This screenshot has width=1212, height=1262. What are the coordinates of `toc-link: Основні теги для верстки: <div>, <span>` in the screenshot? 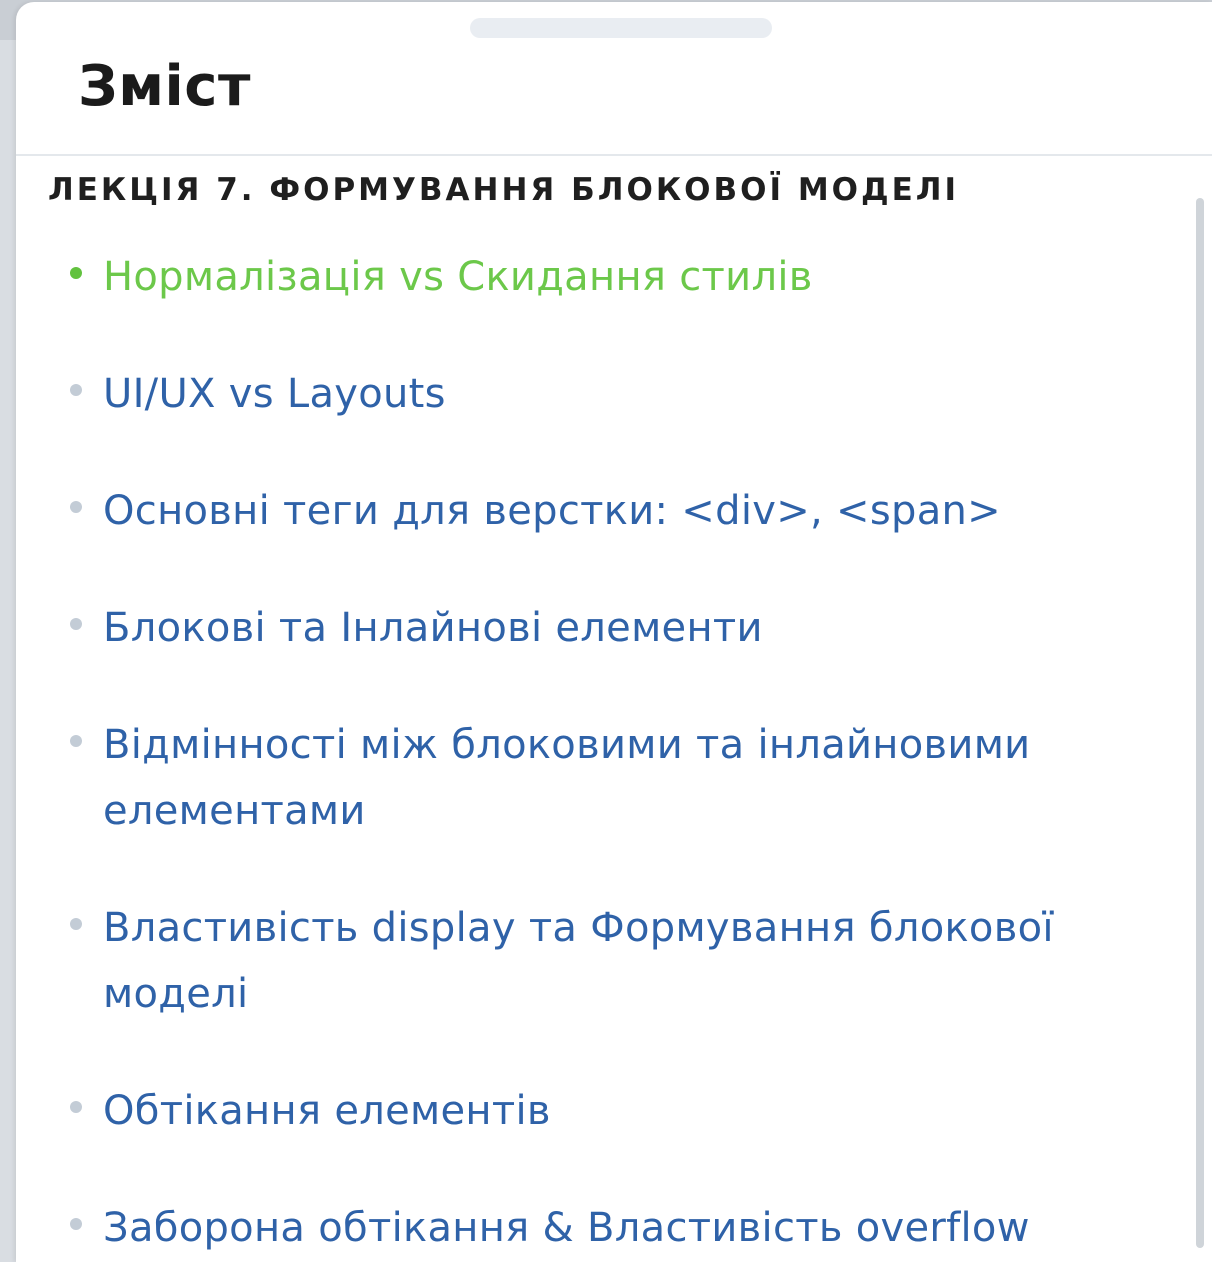 It's located at (552, 511).